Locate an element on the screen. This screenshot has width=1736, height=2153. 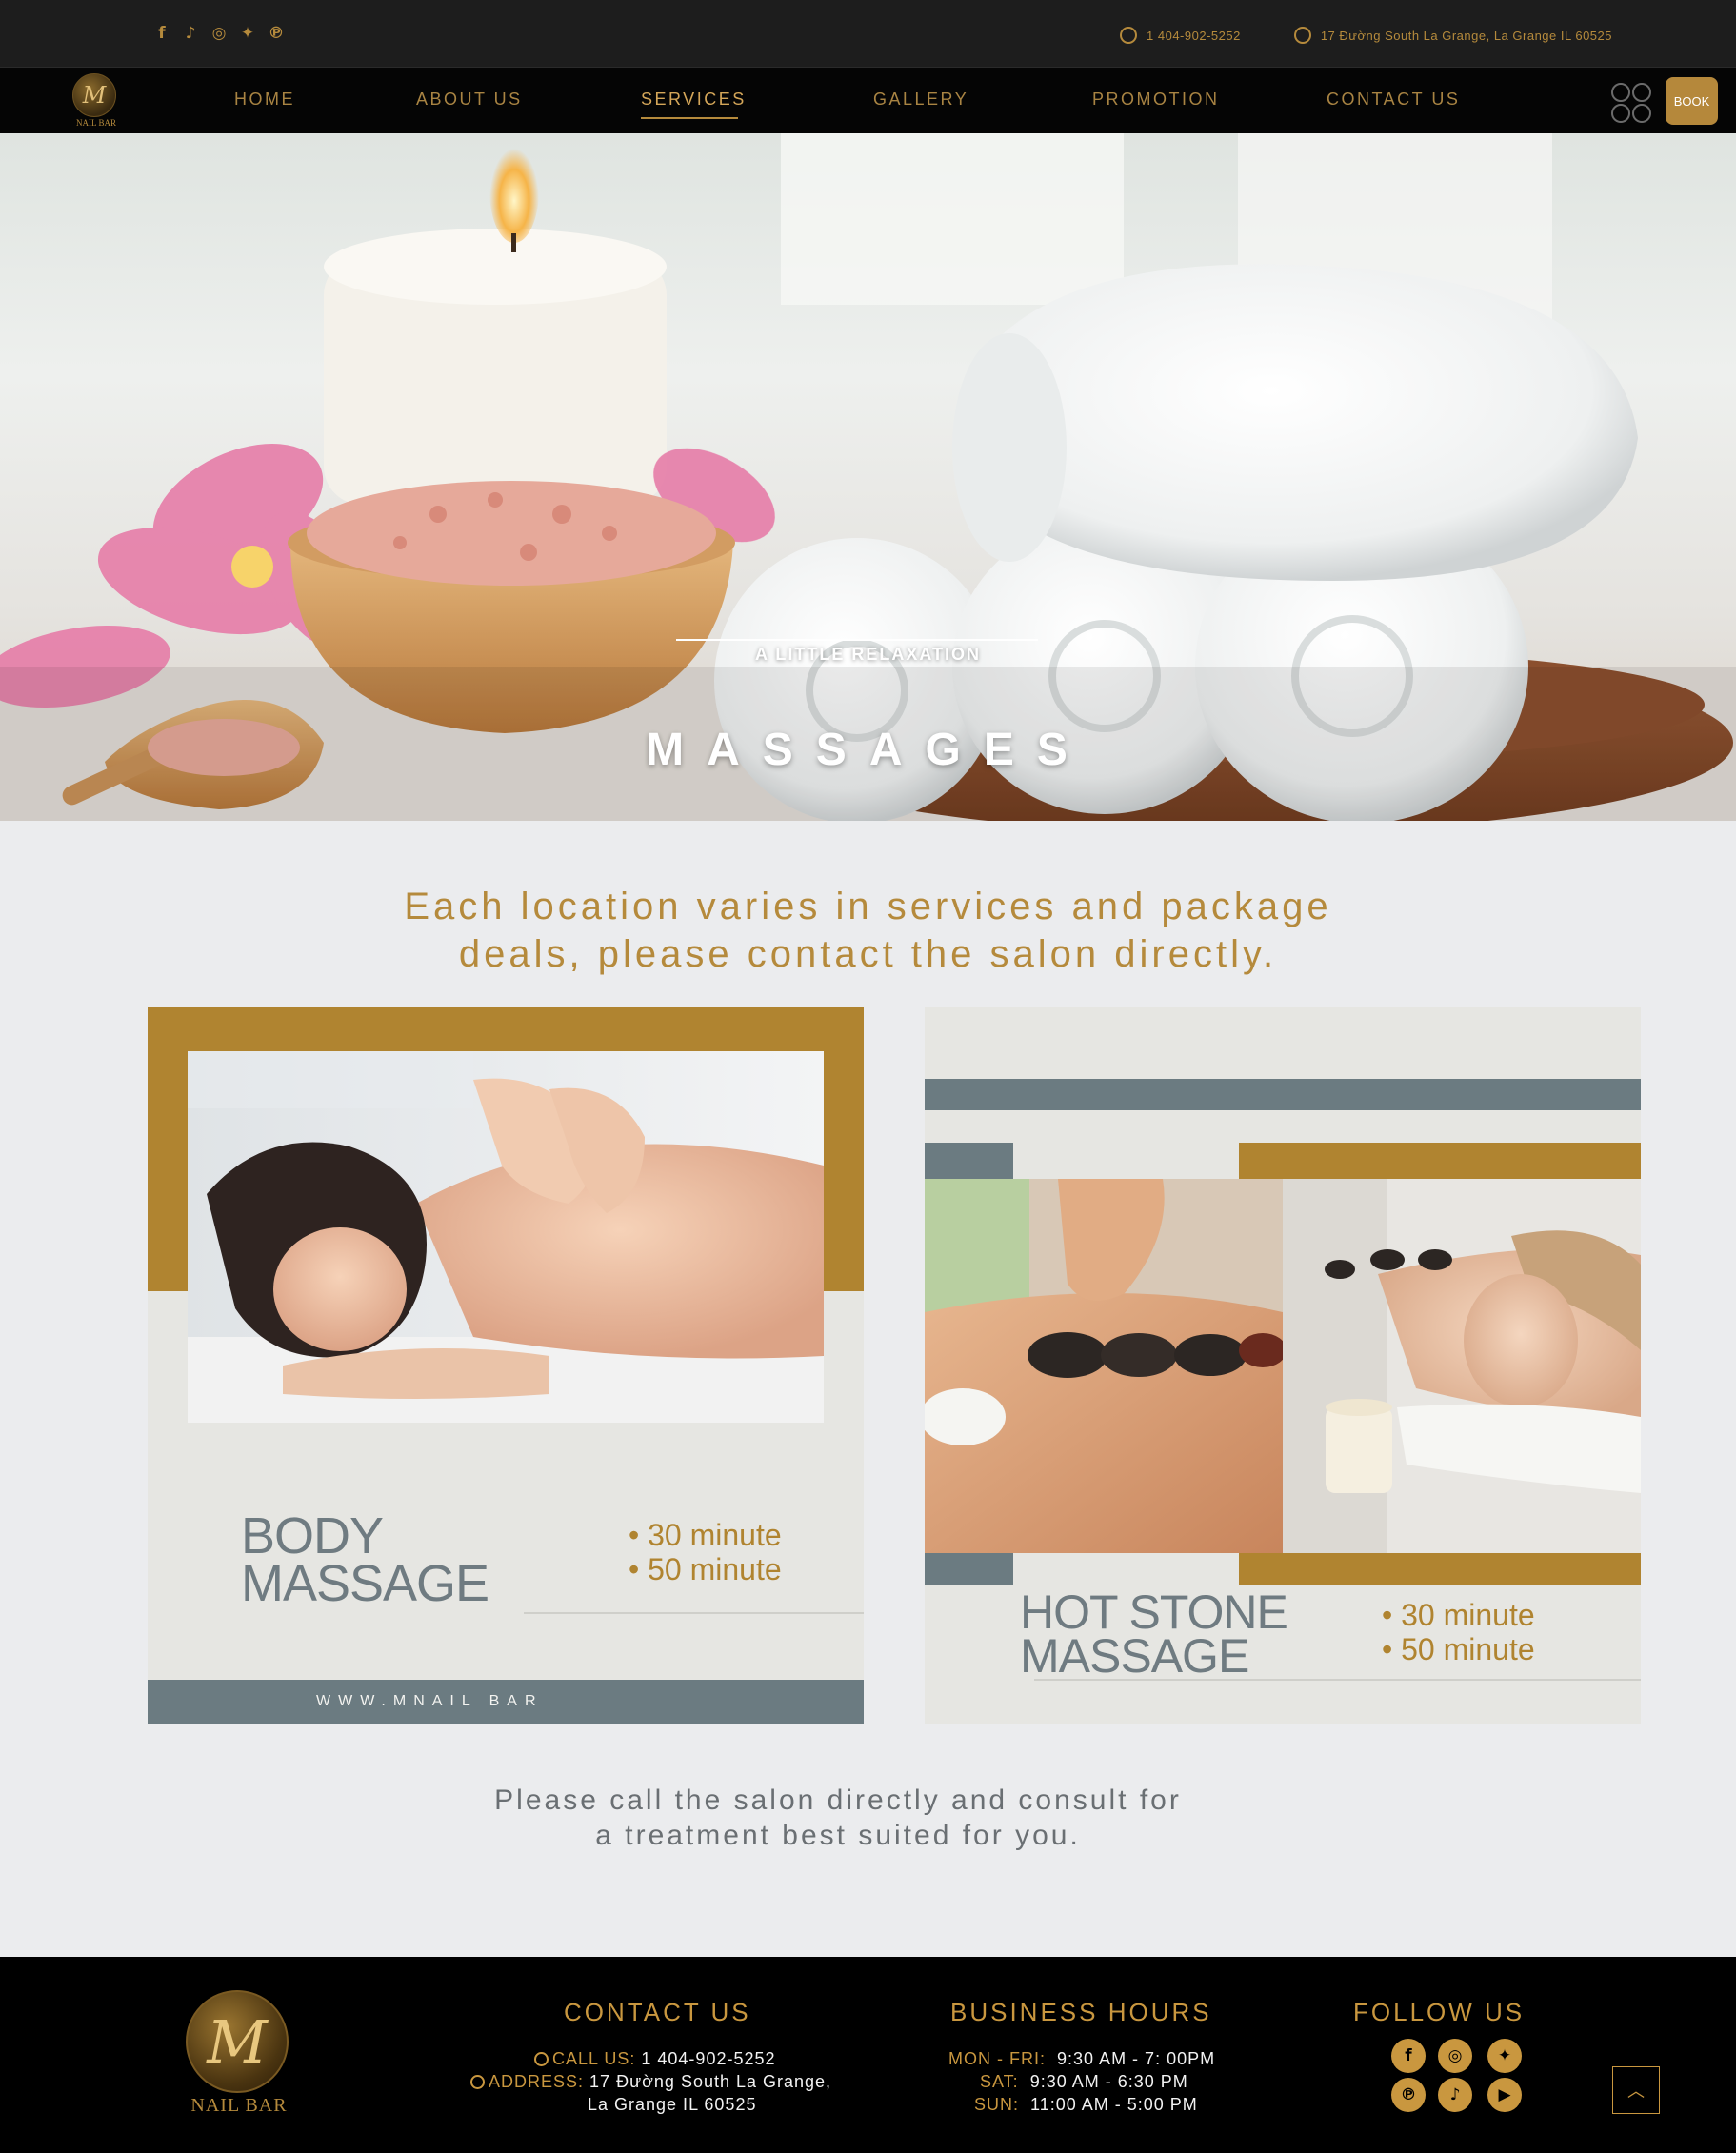
nav-about-us: ABOUT US is located at coordinates (469, 100).